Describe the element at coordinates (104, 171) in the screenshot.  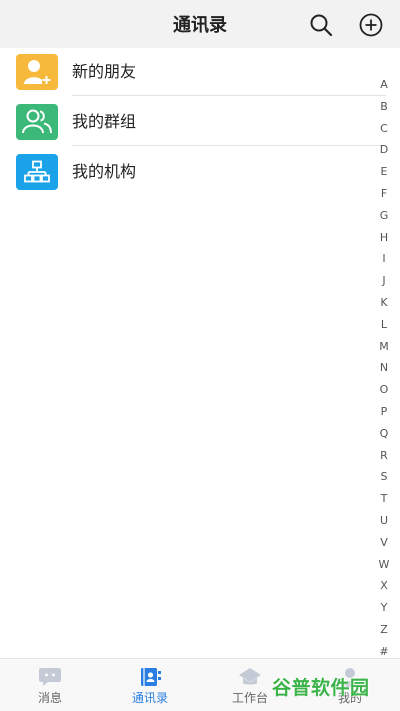
I see `my-organization-label: 我的机构` at that location.